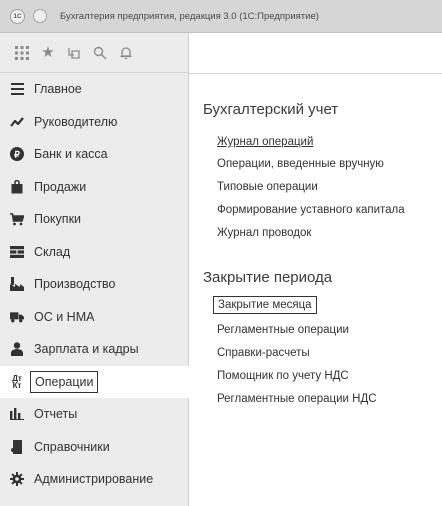 The height and width of the screenshot is (506, 442). I want to click on app-logo: 1С, so click(17, 16).